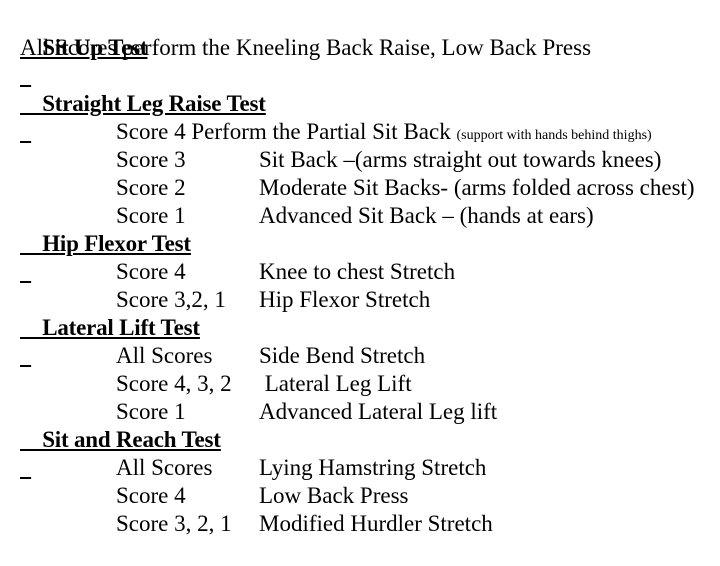 The height and width of the screenshot is (566, 720). Describe the element at coordinates (334, 495) in the screenshot. I see `score-description-text: Low Back Press` at that location.